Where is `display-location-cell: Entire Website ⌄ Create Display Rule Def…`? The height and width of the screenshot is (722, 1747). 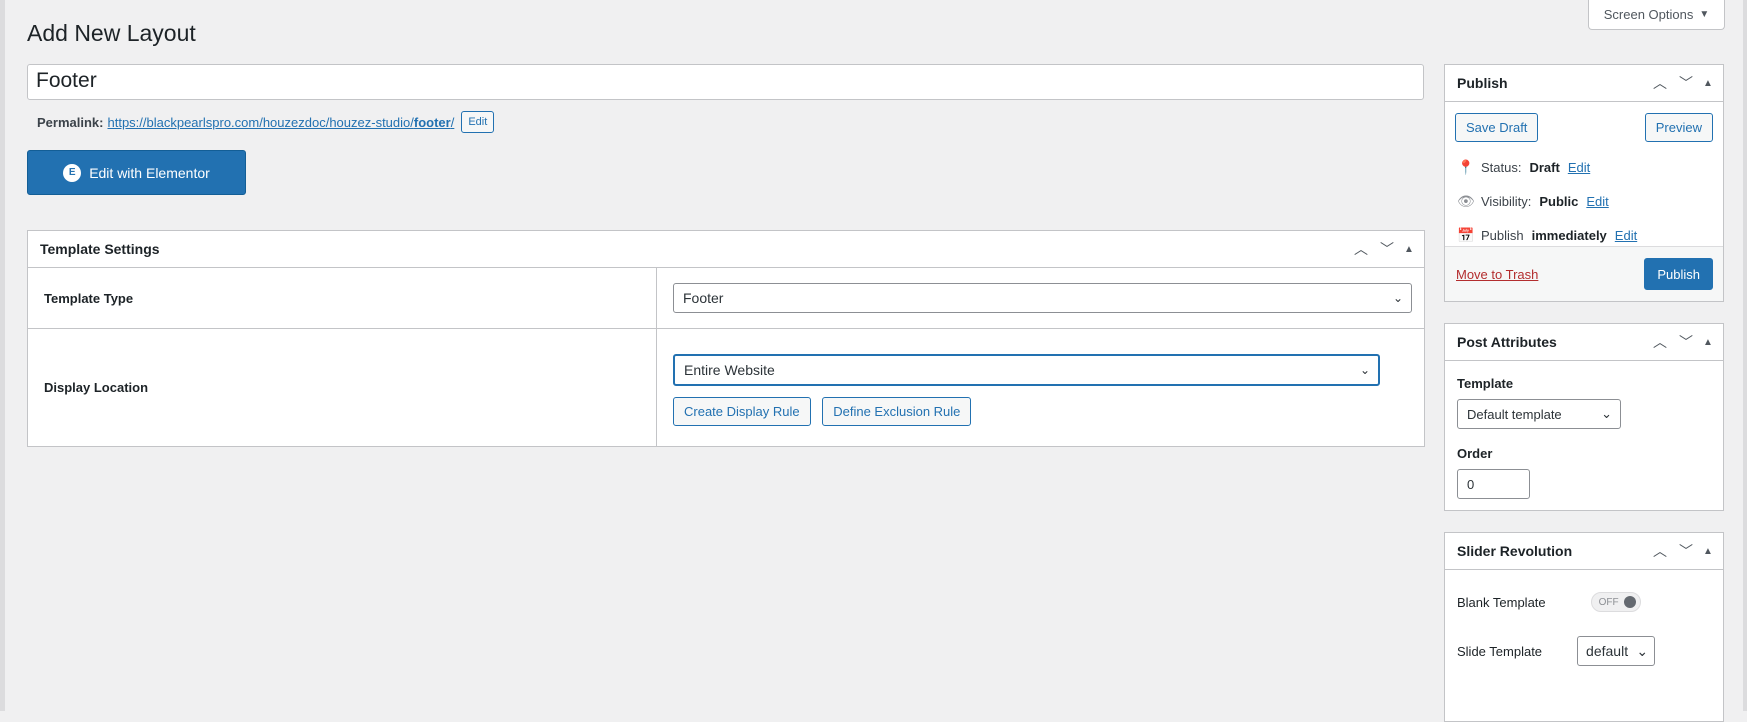 display-location-cell: Entire Website ⌄ Create Display Rule Def… is located at coordinates (1040, 387).